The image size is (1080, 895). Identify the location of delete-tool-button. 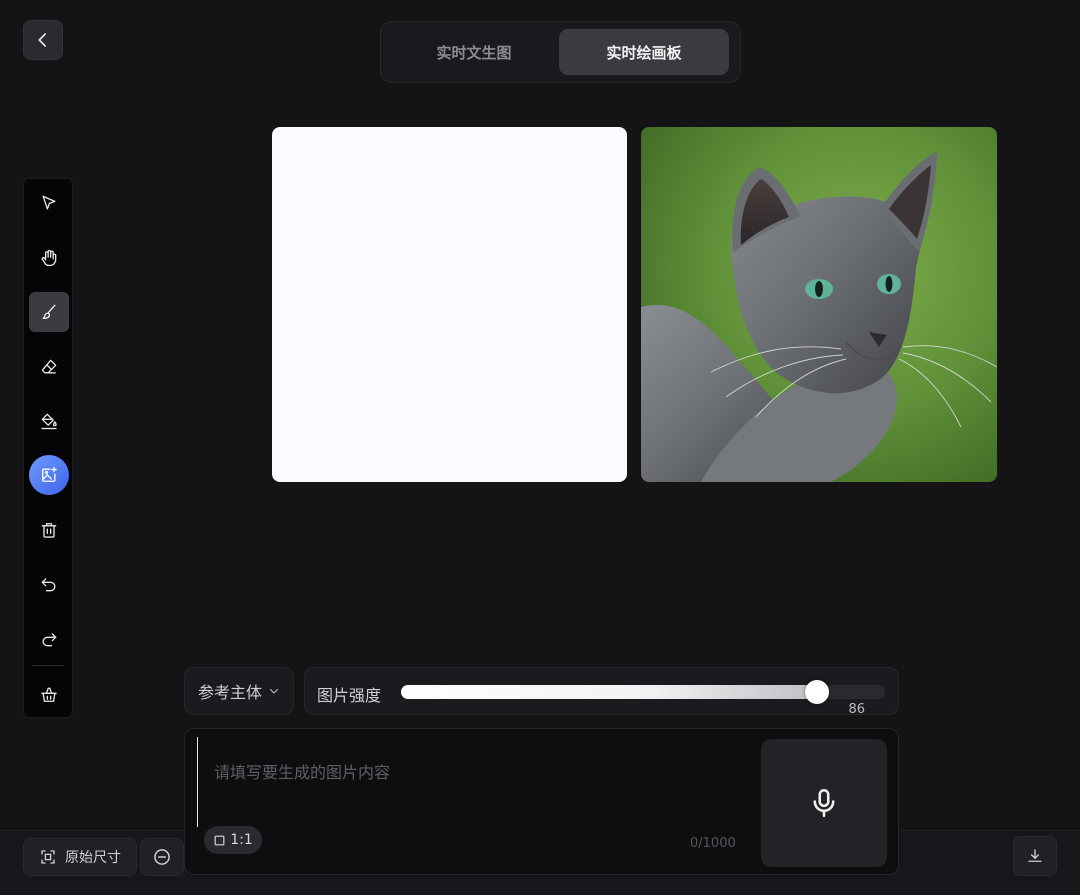
(49, 530).